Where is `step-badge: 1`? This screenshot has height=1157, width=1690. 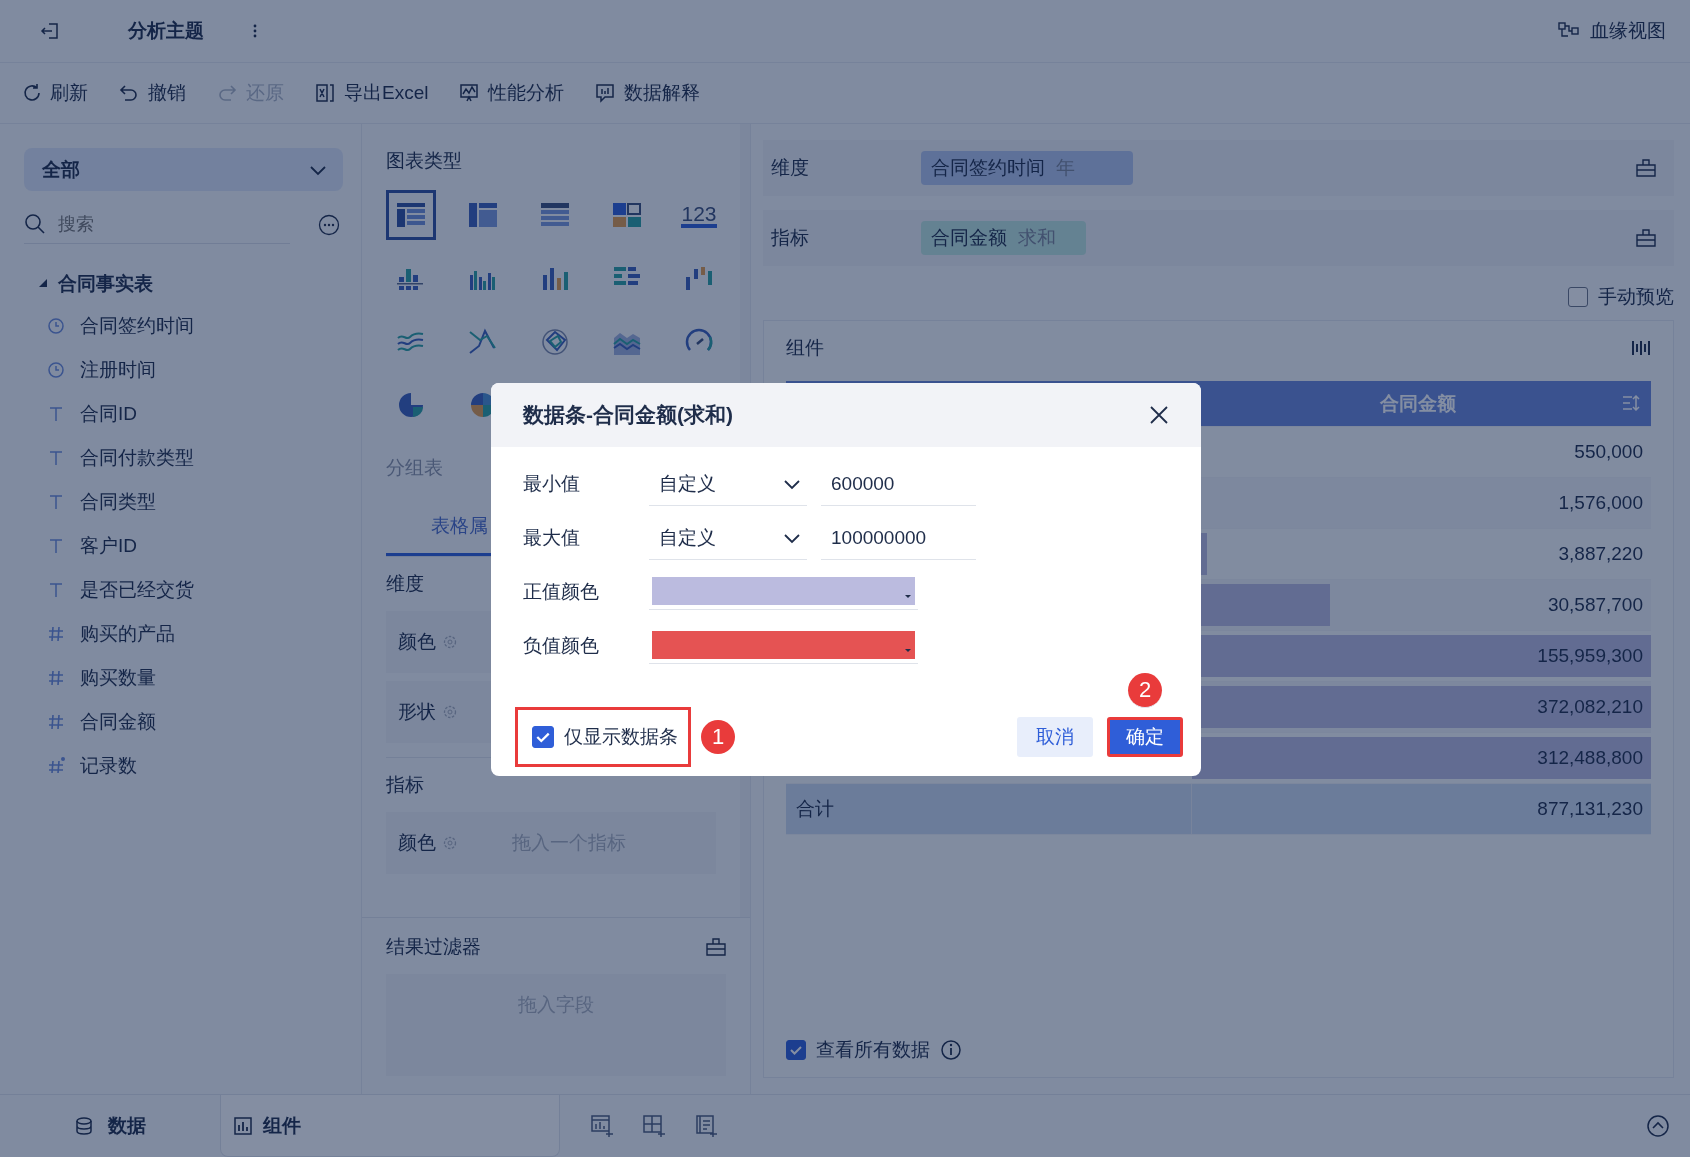
step-badge: 1 is located at coordinates (718, 737).